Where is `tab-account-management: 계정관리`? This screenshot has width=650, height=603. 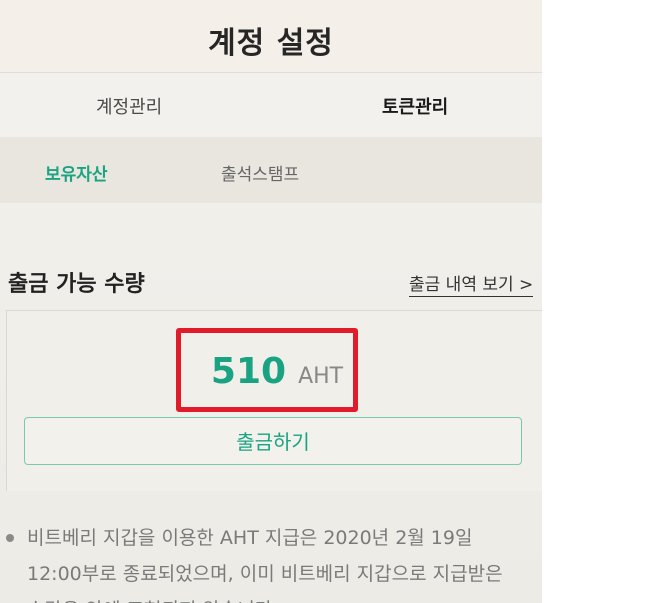
tab-account-management: 계정관리 is located at coordinates (129, 106).